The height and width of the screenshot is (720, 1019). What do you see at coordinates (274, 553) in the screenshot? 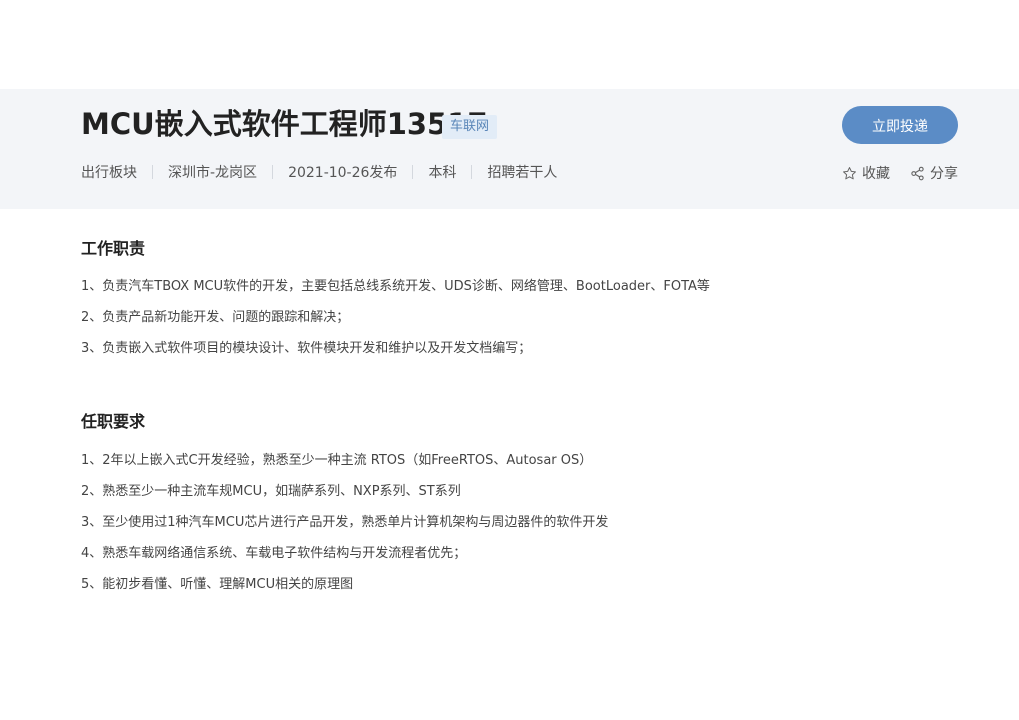
I see `list-item: 4、熟悉车载网络通信系统、车载电子软件结构与开发流程者优先；` at bounding box center [274, 553].